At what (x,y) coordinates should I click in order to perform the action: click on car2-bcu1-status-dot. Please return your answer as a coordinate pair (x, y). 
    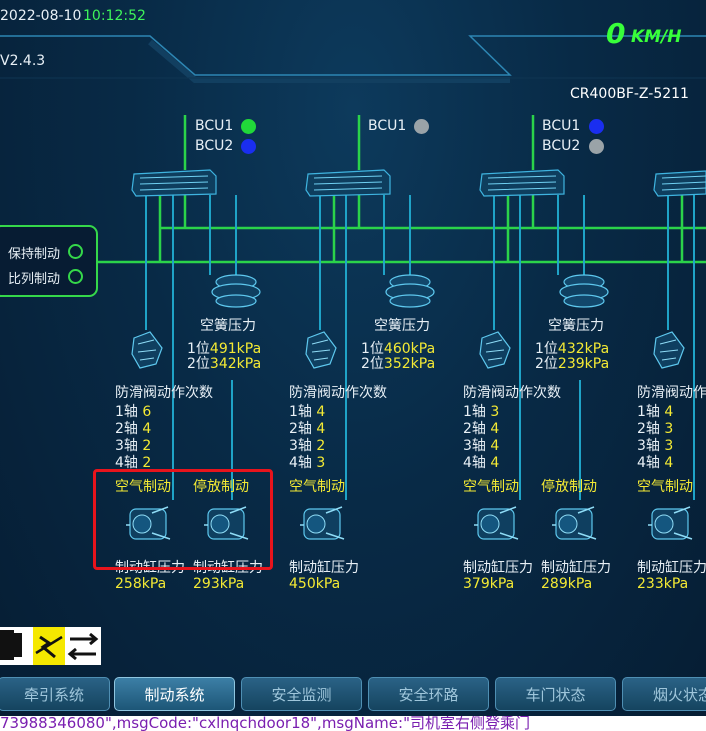
    Looking at the image, I should click on (421, 126).